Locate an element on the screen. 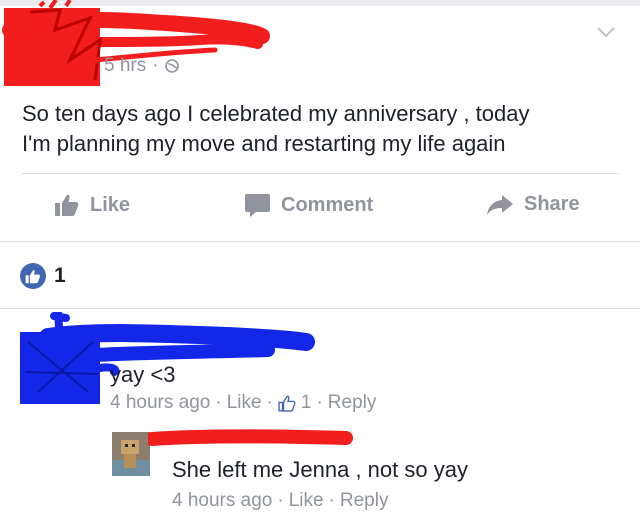  reply-avatar is located at coordinates (131, 454).